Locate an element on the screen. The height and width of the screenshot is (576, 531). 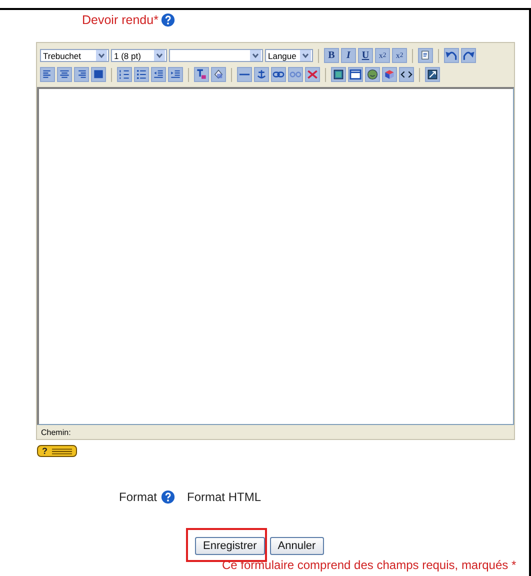
toolbar-dropdown: 1 (8 pt) is located at coordinates (139, 55).